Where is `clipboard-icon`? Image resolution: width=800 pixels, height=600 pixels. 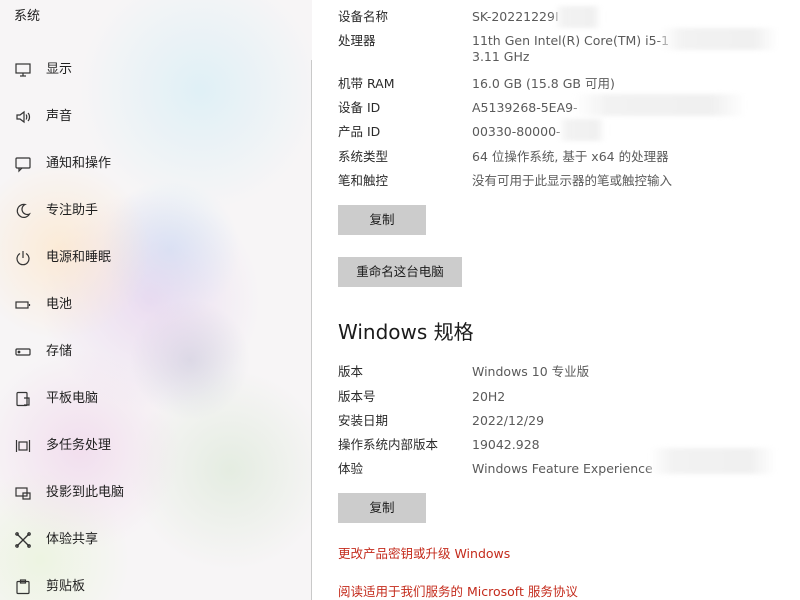
clipboard-icon is located at coordinates (23, 587).